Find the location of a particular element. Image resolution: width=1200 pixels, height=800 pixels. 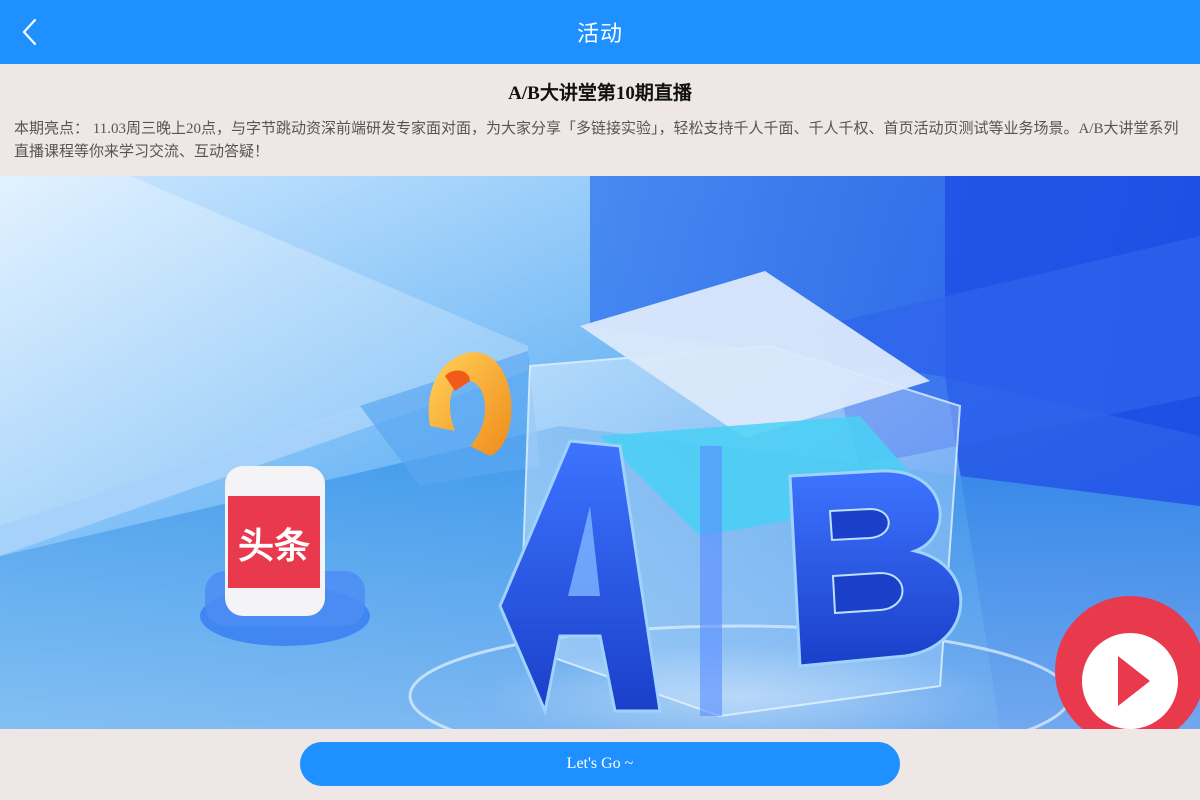

chevron-left-icon is located at coordinates (29, 32).